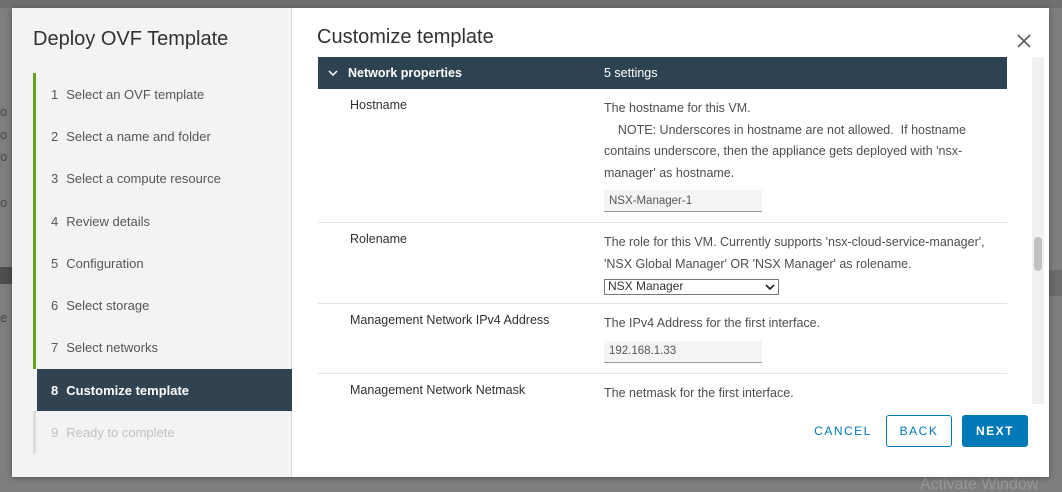 The image size is (1062, 492). I want to click on step-number: 1, so click(55, 94).